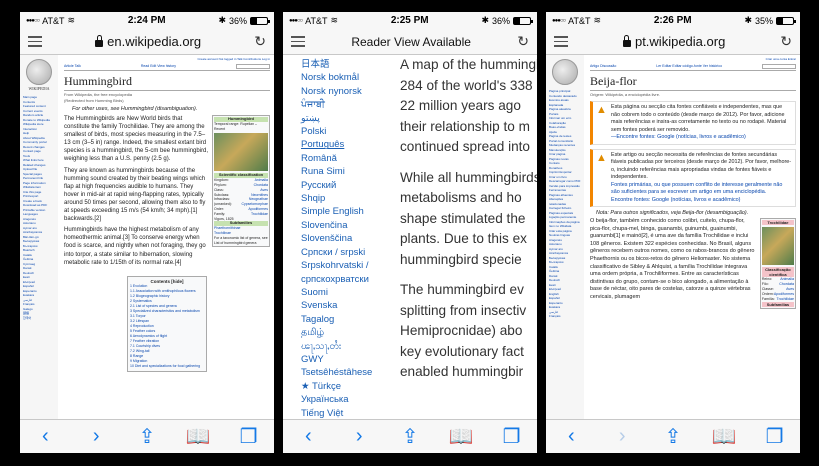  I want to click on address-bar: Reader View Available ↻, so click(410, 42).